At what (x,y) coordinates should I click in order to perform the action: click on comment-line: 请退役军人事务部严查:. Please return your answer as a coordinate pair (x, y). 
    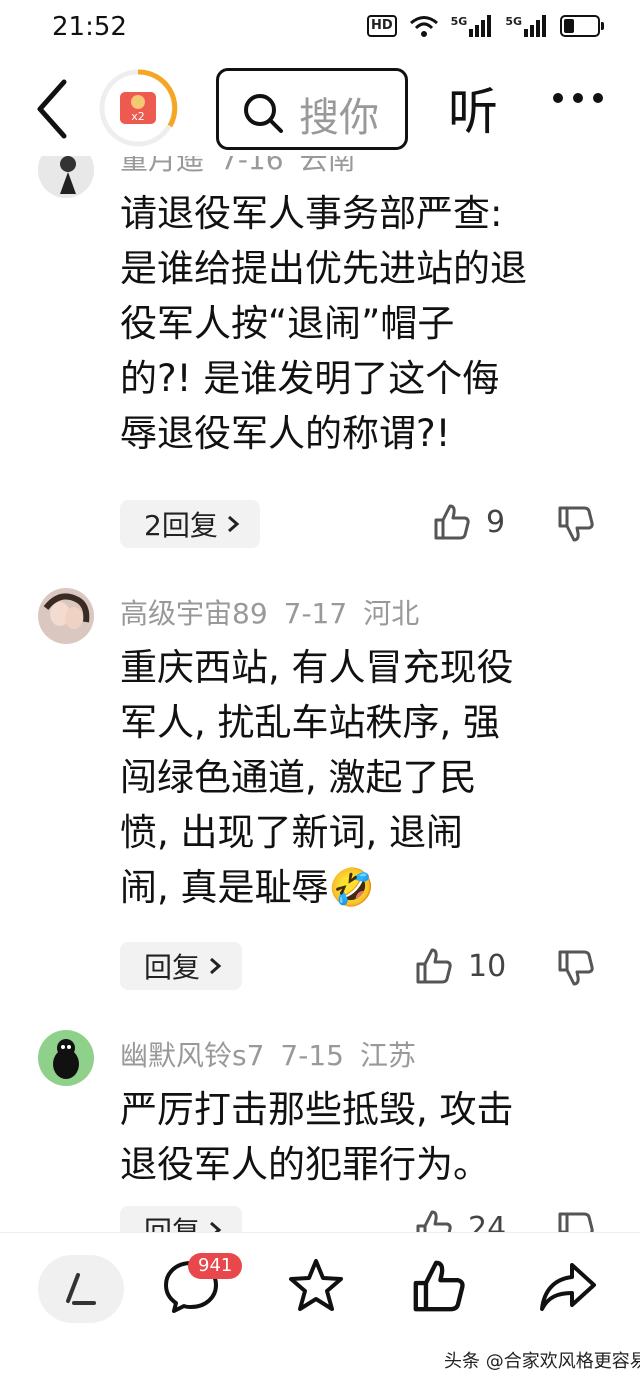
    Looking at the image, I should click on (311, 213).